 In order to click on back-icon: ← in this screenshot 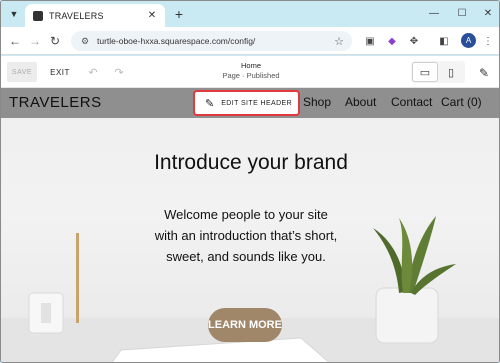, I will do `click(15, 41)`.